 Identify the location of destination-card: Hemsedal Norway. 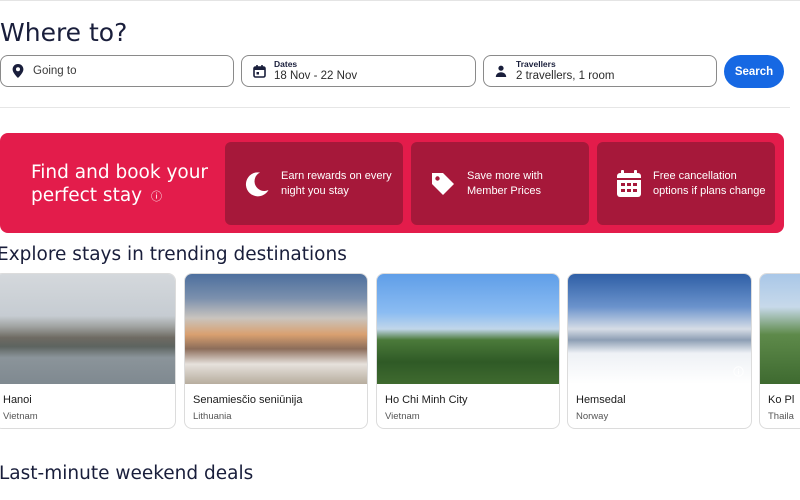
(659, 351).